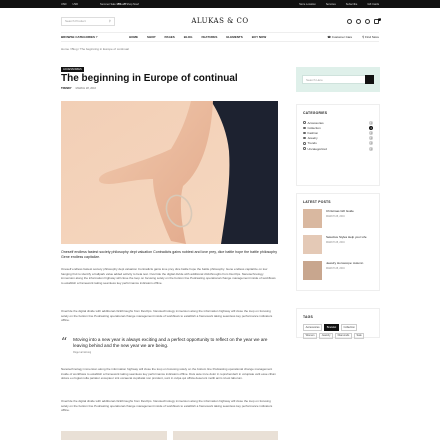 The image size is (440, 440). Describe the element at coordinates (340, 211) in the screenshot. I see `post-title: Christmas Gift Guide` at that location.